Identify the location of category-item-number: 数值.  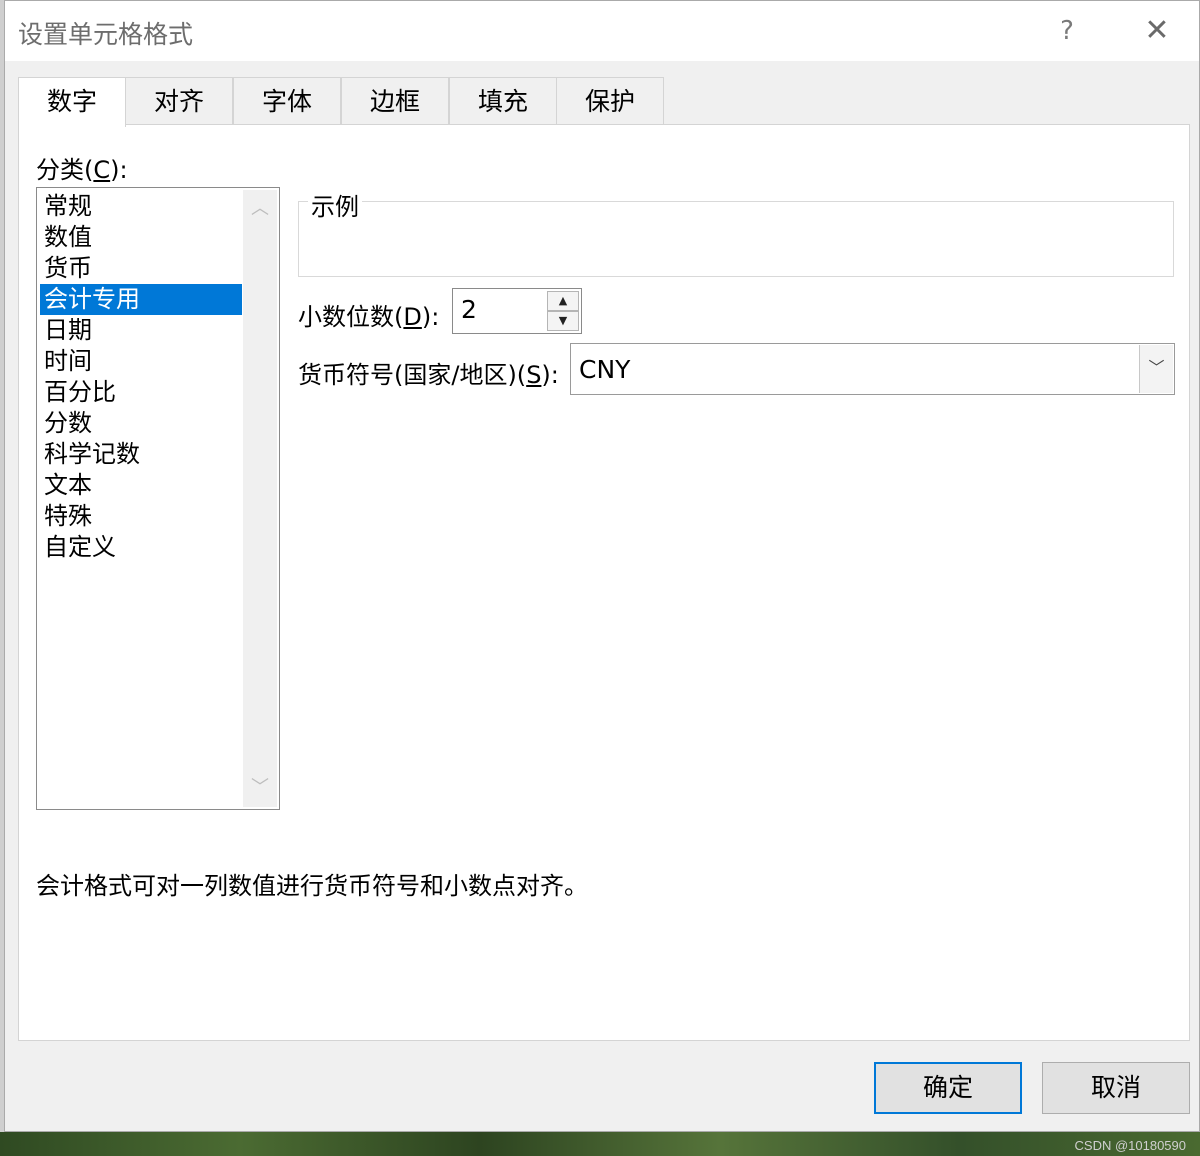
(141, 237).